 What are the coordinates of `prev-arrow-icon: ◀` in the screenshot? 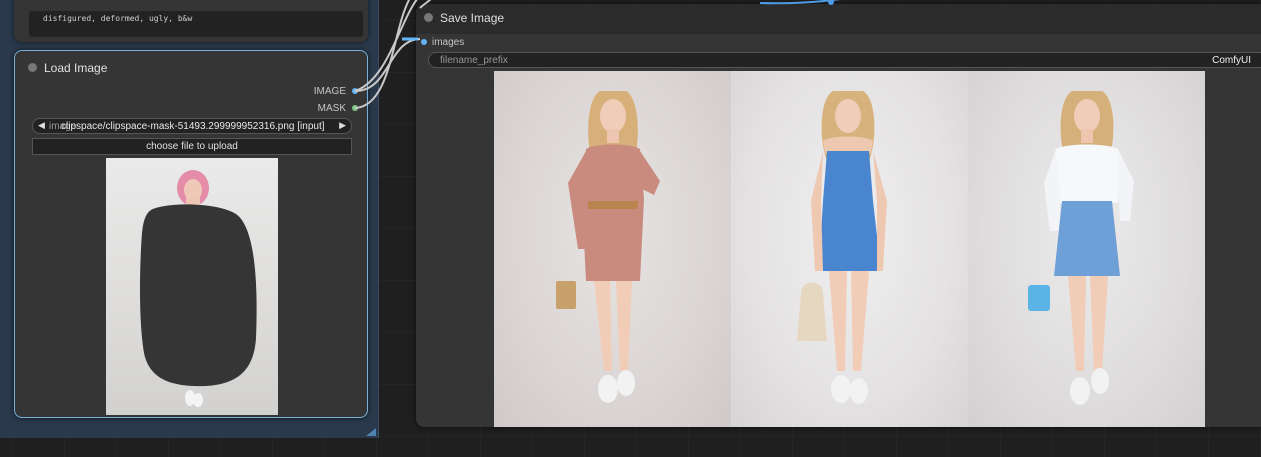 It's located at (41, 125).